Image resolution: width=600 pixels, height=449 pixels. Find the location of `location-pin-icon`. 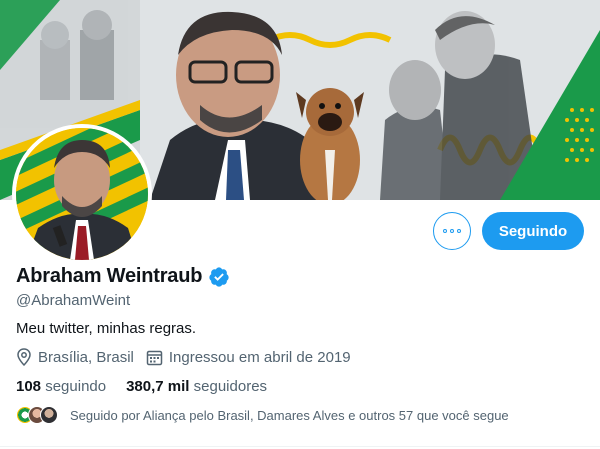

location-pin-icon is located at coordinates (24, 357).